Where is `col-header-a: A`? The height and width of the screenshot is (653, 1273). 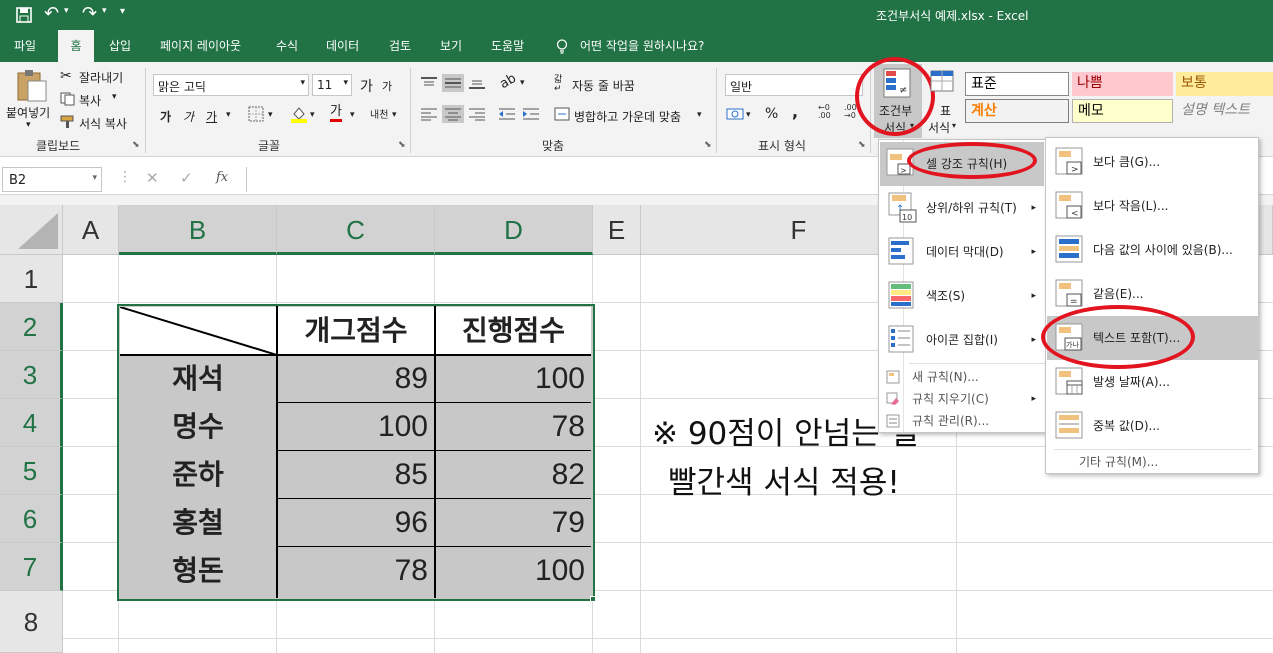
col-header-a: A is located at coordinates (91, 230).